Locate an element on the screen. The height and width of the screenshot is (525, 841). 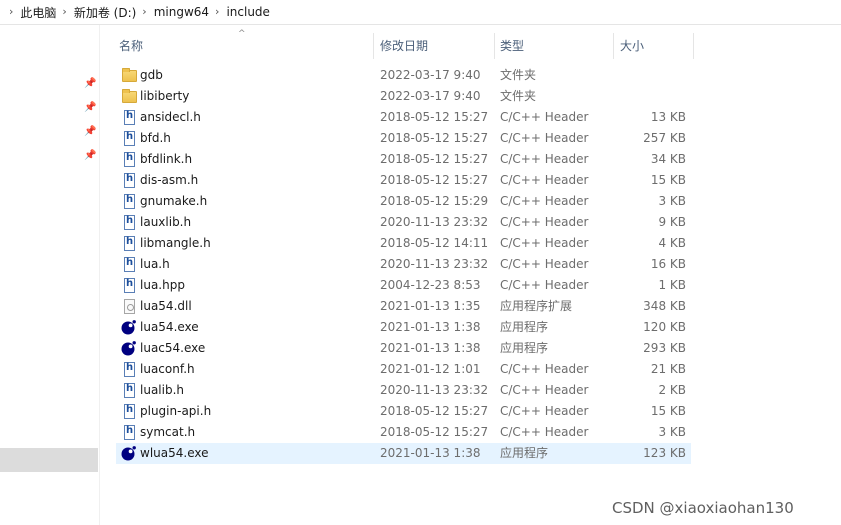
file-name: wlua54.exe is located at coordinates (174, 453).